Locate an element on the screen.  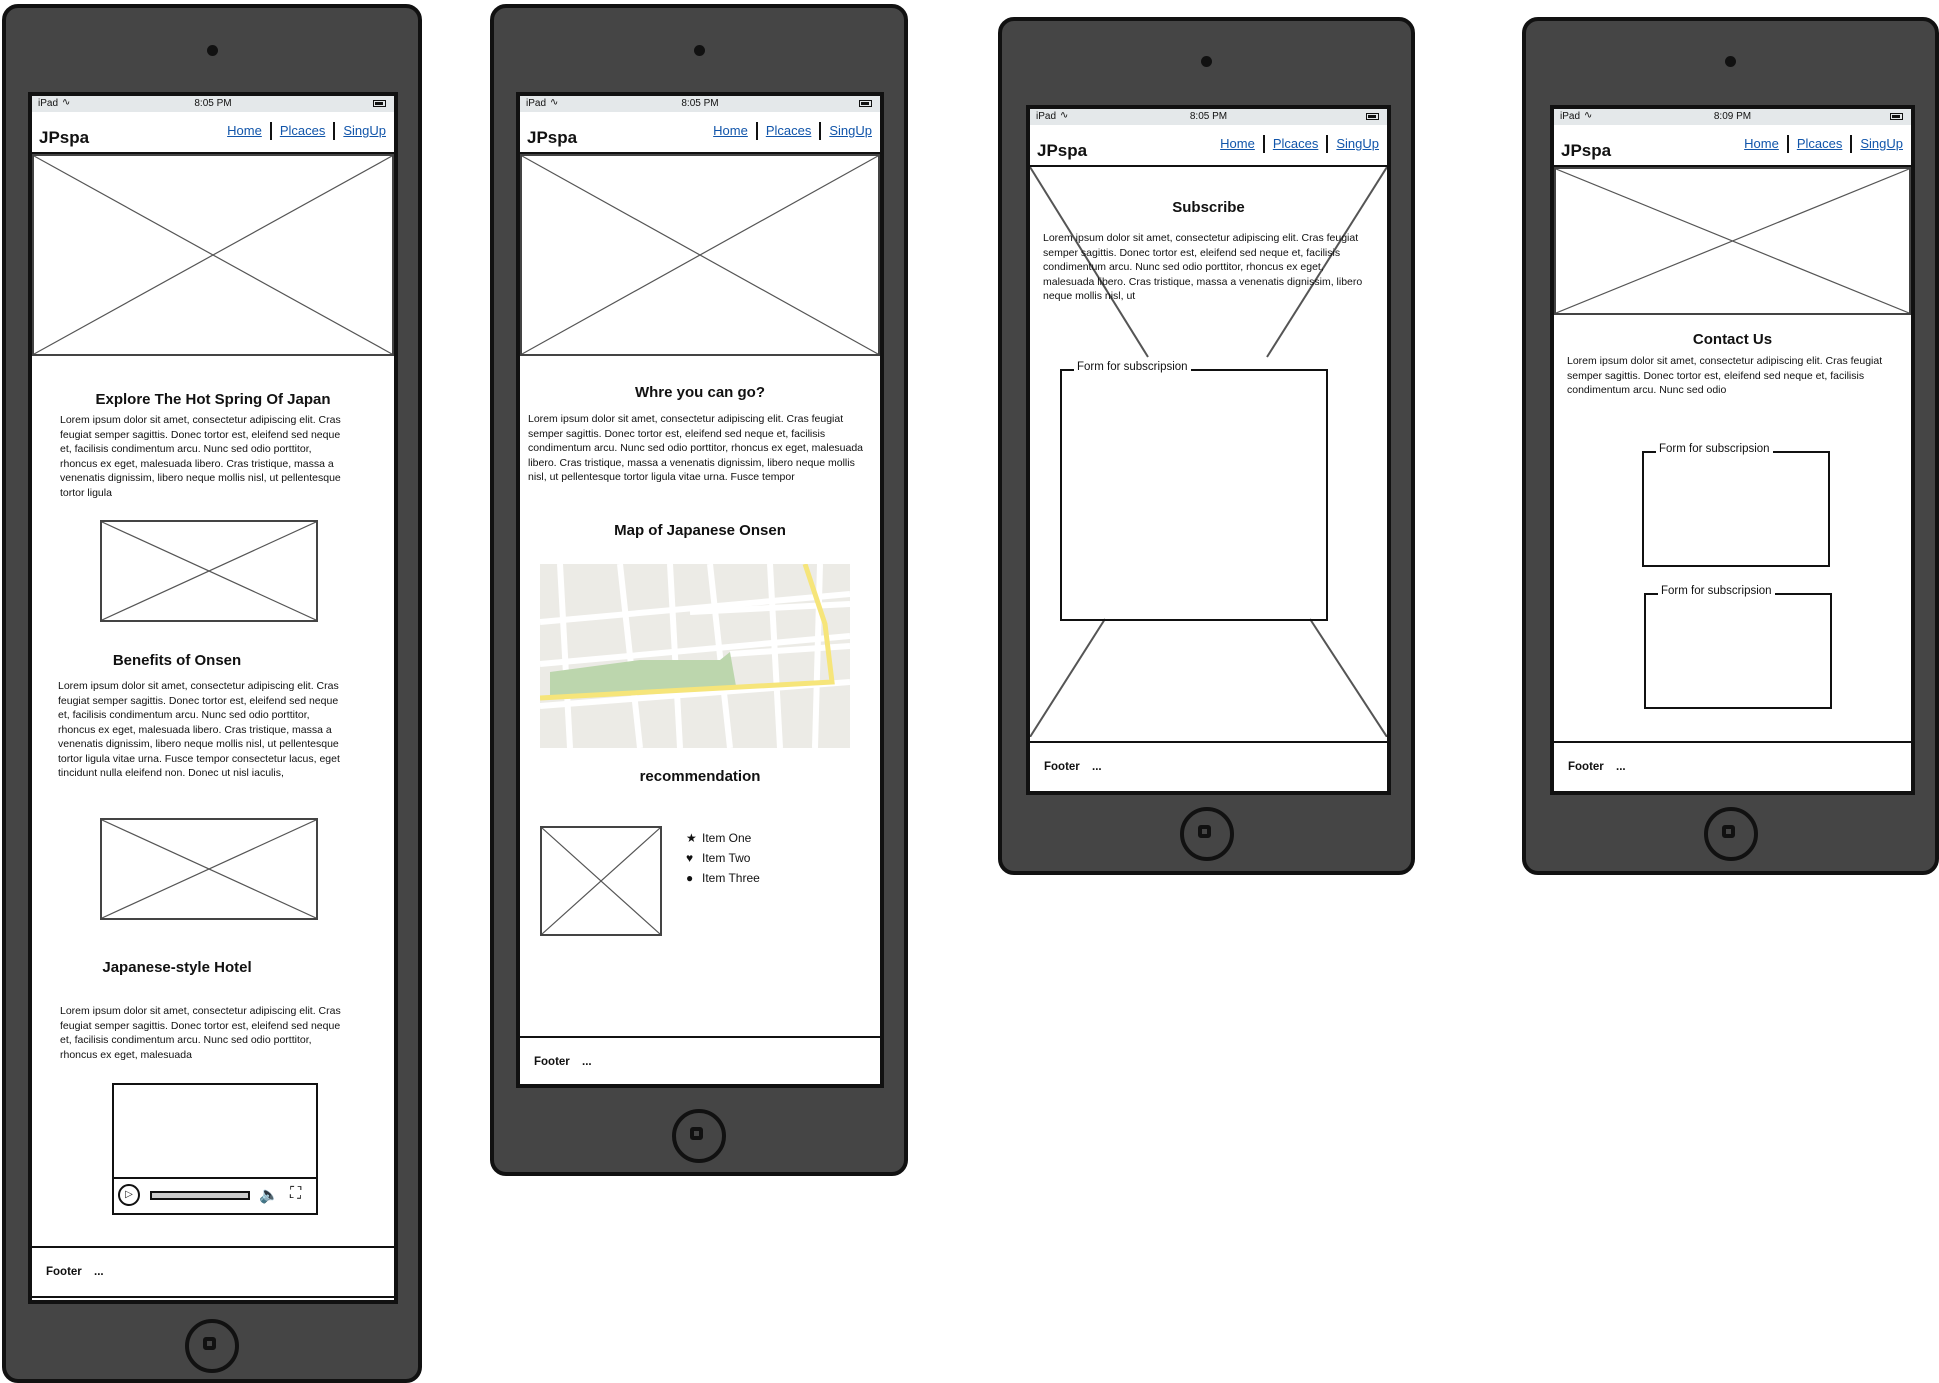
section-title: Japanese-style Hotel is located at coordinates (177, 967).